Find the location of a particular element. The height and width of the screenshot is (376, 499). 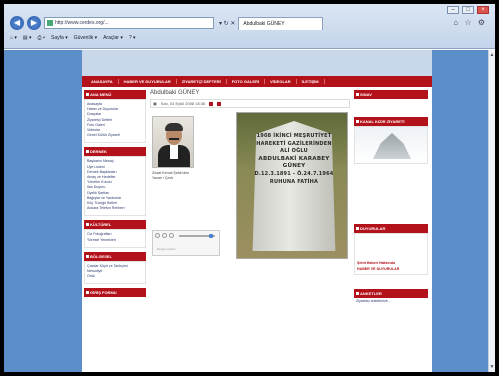

page-title: Abdulbaki GÜNEY is located at coordinates (175, 93).